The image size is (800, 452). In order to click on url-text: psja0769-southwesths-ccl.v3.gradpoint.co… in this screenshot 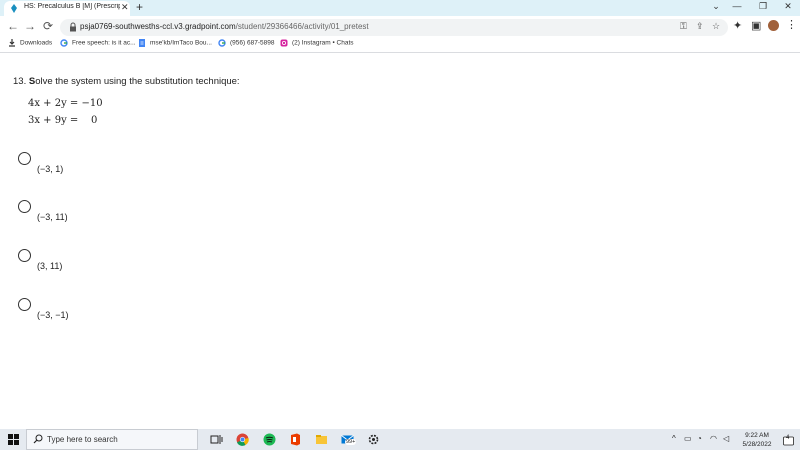, I will do `click(224, 26)`.